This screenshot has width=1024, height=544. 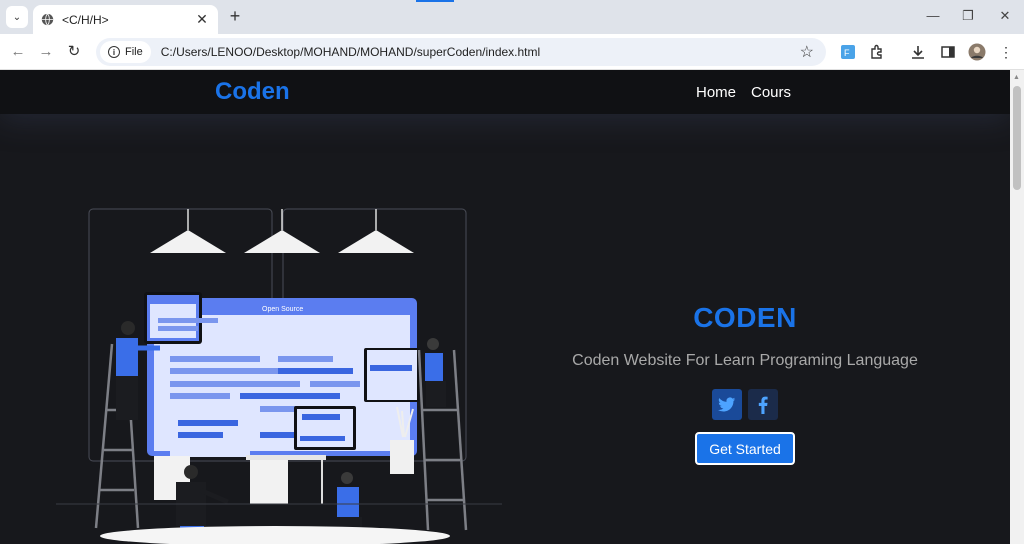 I want to click on close-window-button: ✕, so click(x=1005, y=16).